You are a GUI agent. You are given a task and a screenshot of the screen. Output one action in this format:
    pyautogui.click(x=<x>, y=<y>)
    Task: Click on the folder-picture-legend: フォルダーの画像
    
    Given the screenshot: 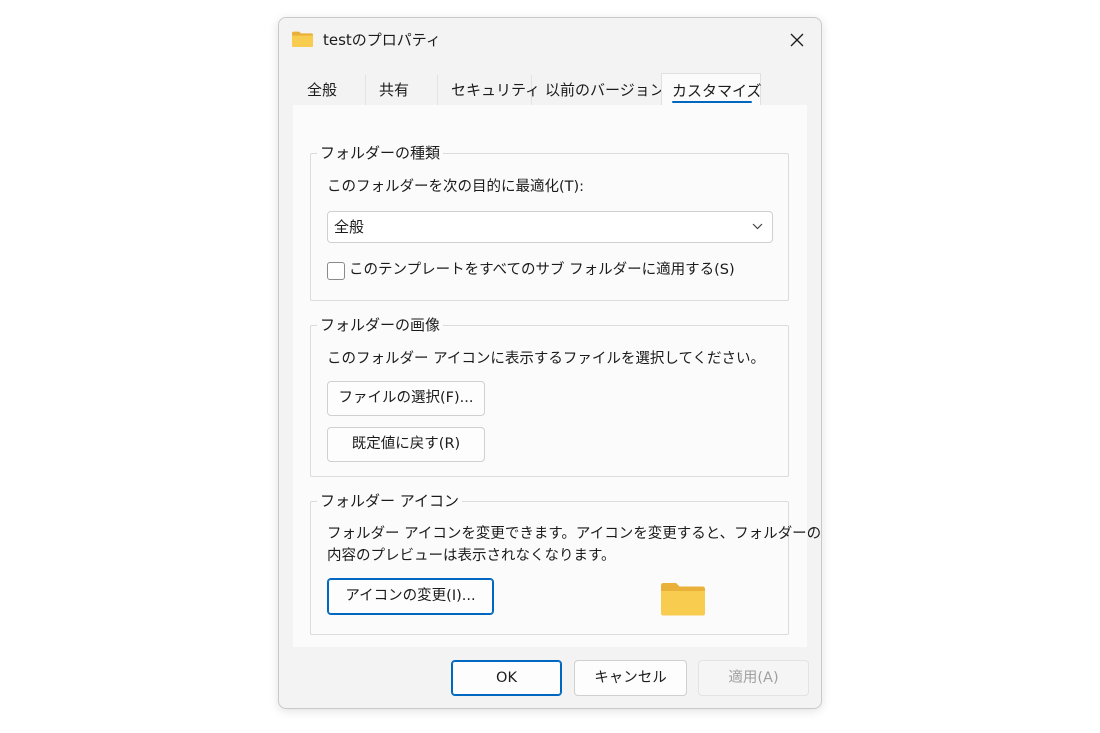 What is the action you would take?
    pyautogui.click(x=380, y=325)
    